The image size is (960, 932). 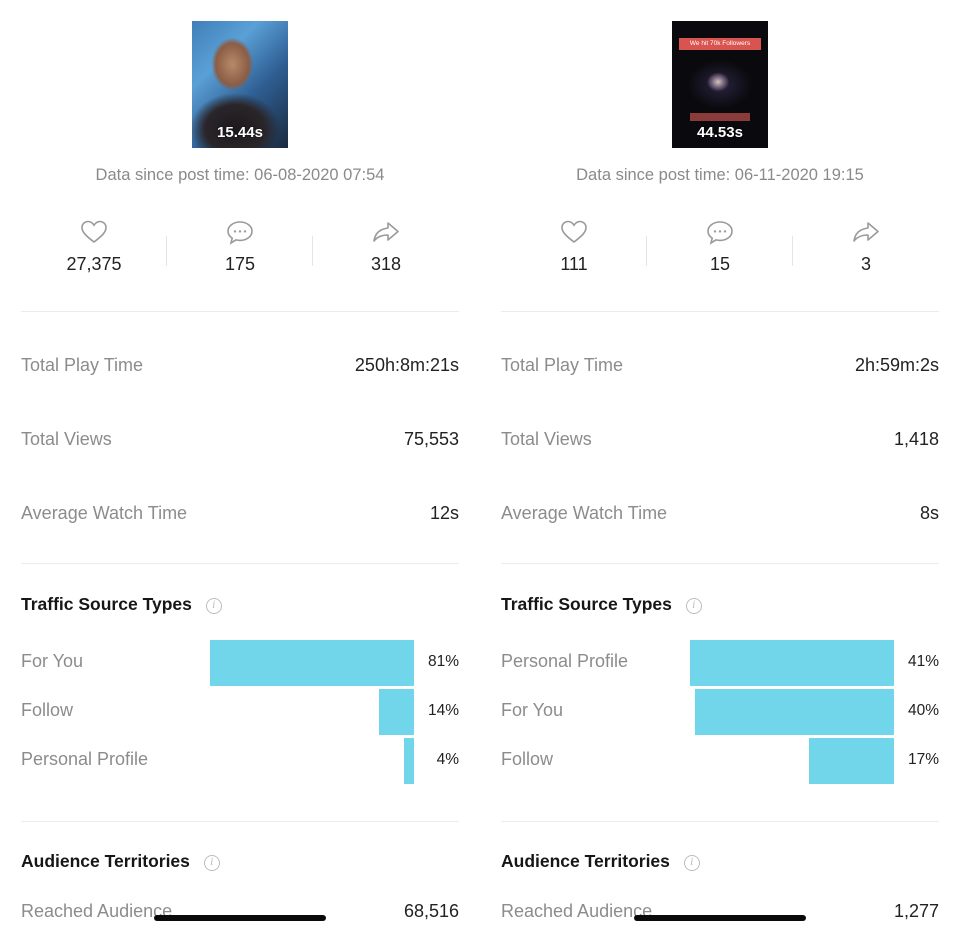 I want to click on thumbnail-caption, so click(x=720, y=117).